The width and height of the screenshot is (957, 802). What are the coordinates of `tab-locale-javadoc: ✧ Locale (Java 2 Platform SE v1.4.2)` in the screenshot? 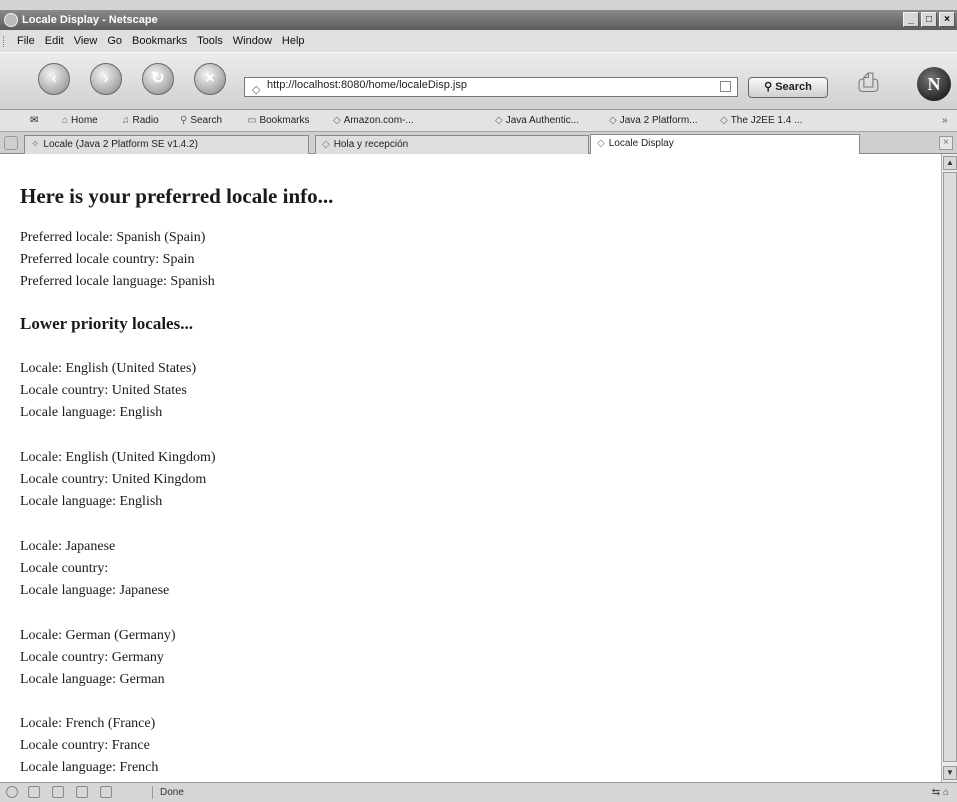 It's located at (166, 144).